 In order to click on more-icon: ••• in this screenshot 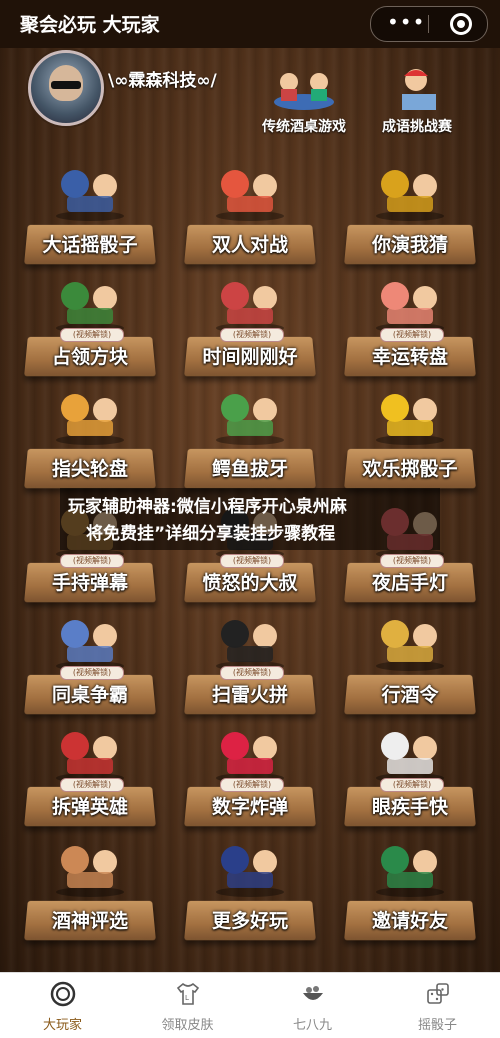, I will do `click(406, 22)`.